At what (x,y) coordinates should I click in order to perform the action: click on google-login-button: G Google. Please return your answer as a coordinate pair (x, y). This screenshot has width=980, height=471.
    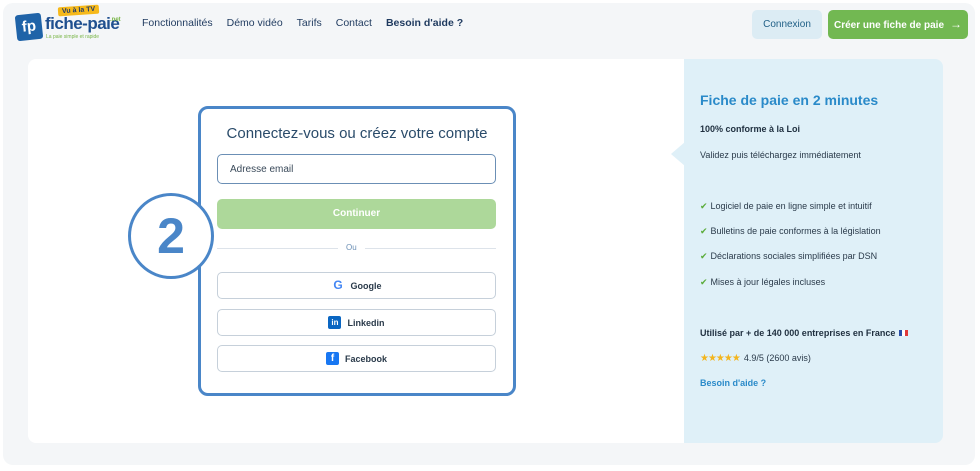
    Looking at the image, I should click on (356, 285).